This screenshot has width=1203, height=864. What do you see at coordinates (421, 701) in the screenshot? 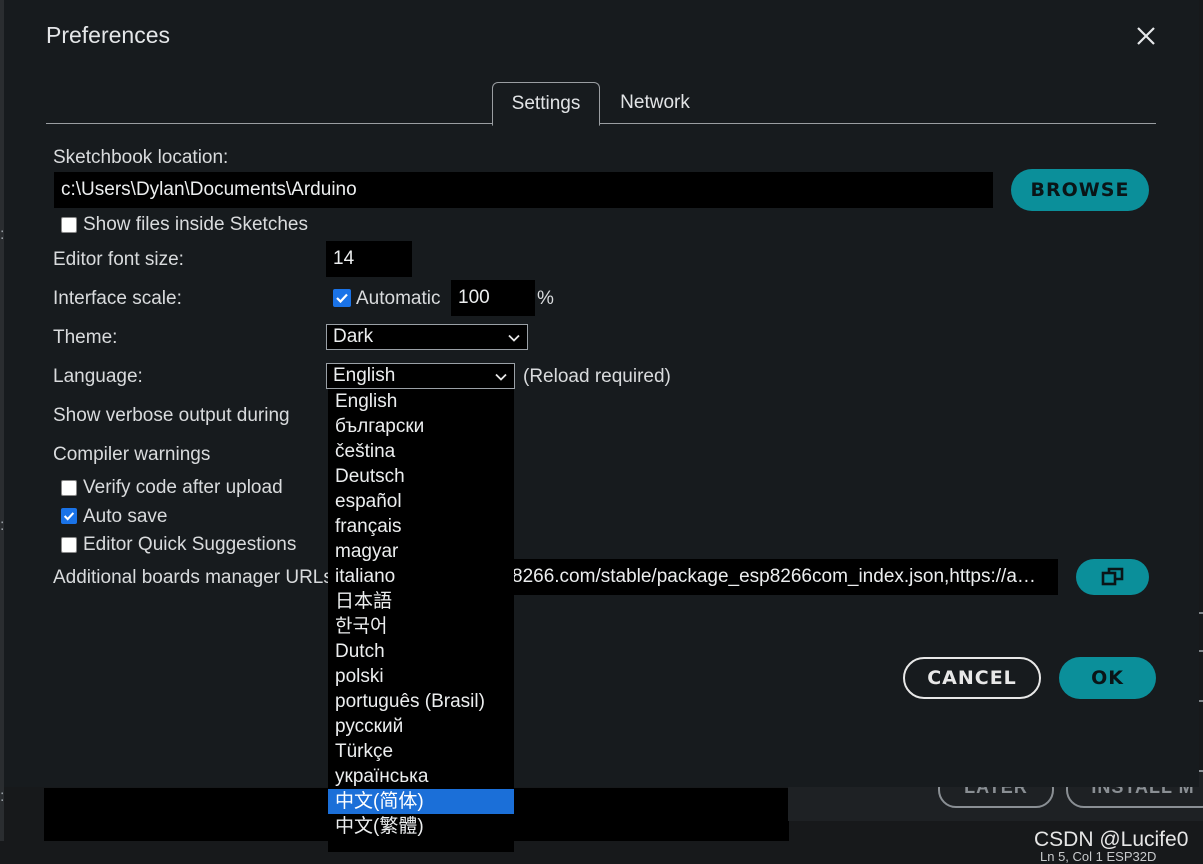
I see `language-option: português (Brasil)` at bounding box center [421, 701].